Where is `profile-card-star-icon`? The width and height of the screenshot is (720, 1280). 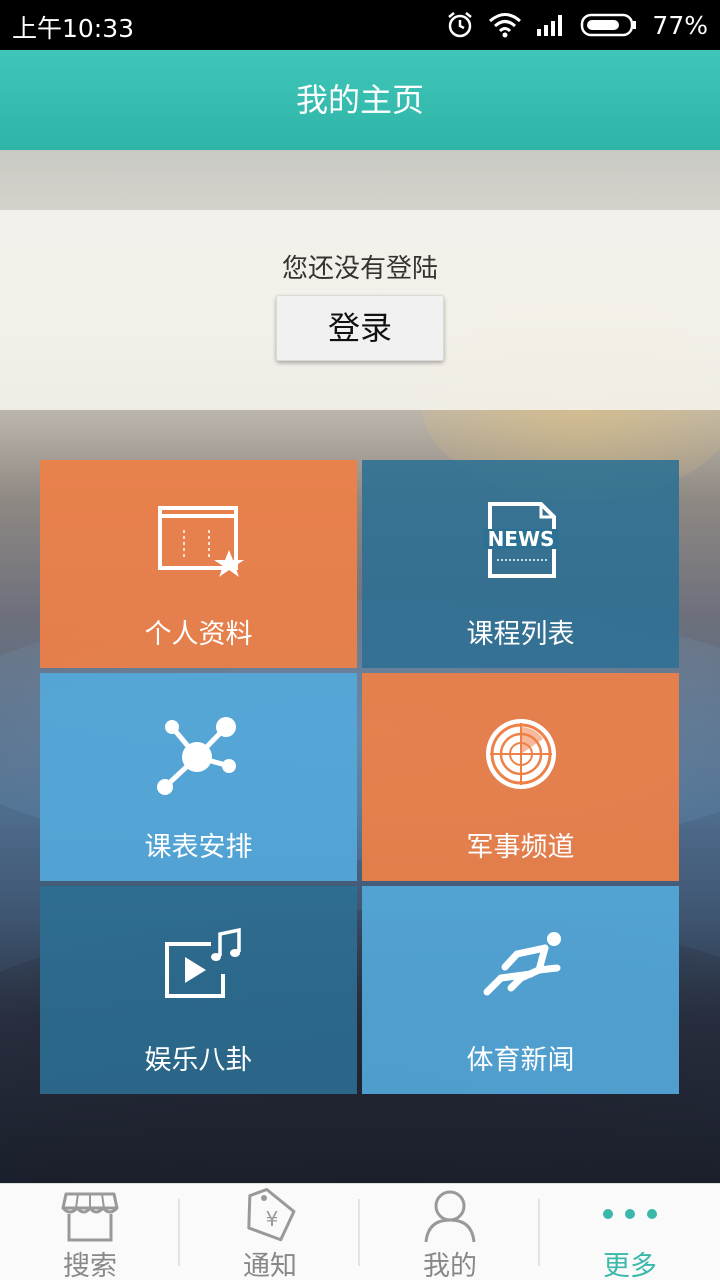 profile-card-star-icon is located at coordinates (199, 540).